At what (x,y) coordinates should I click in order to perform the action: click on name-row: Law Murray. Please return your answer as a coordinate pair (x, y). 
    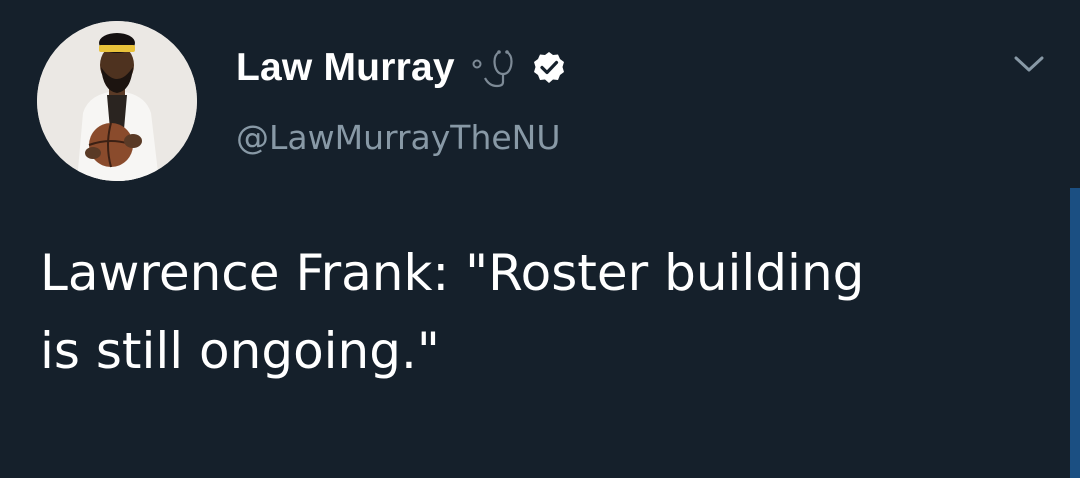
    Looking at the image, I should click on (401, 68).